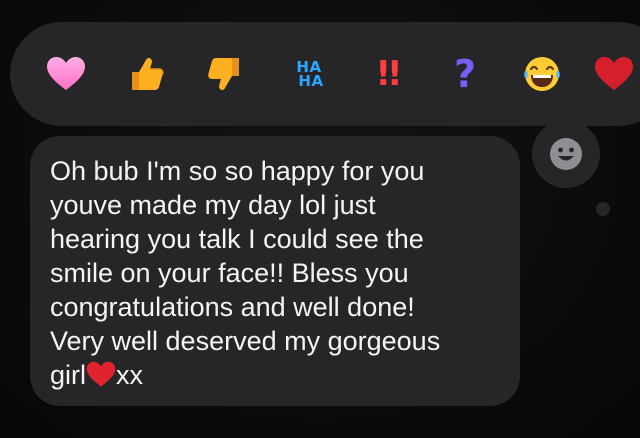  I want to click on reaction-heart-button, so click(66, 74).